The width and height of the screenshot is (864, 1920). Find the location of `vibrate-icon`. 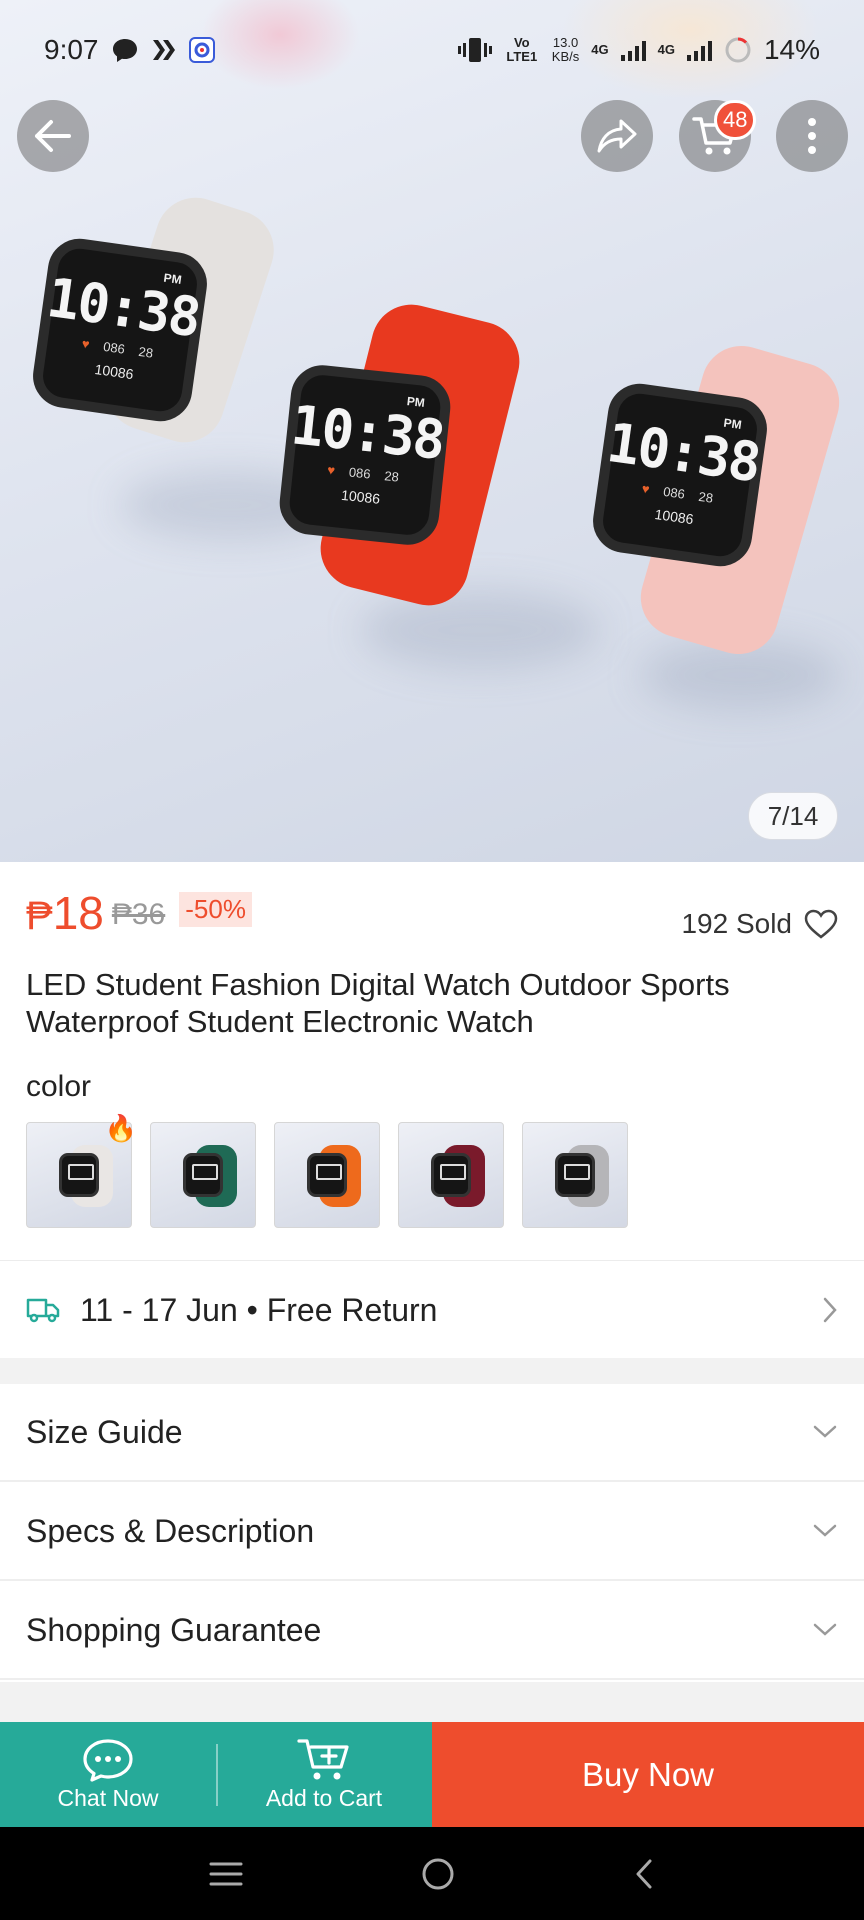

vibrate-icon is located at coordinates (474, 50).